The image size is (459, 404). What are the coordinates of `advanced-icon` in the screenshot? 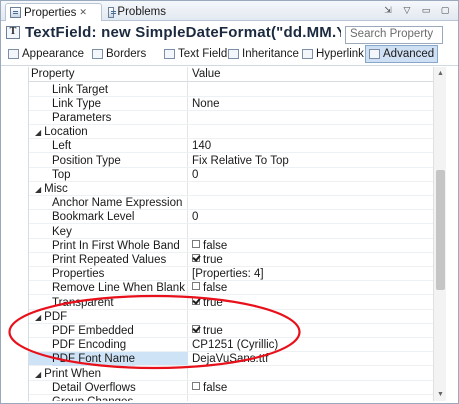 It's located at (374, 54).